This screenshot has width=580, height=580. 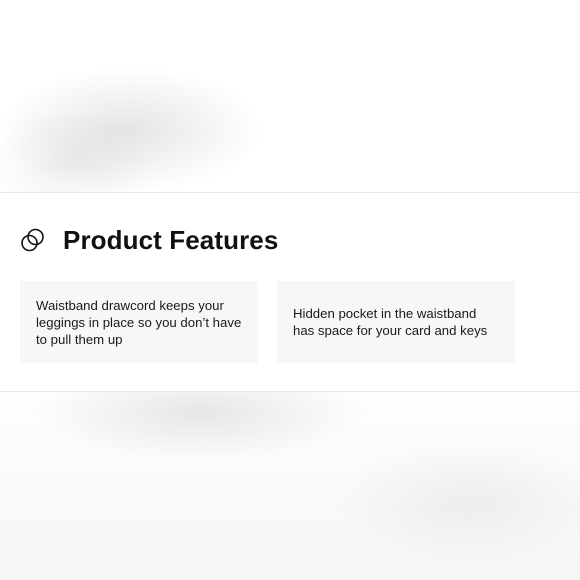 What do you see at coordinates (171, 239) in the screenshot?
I see `features-title: Product Features` at bounding box center [171, 239].